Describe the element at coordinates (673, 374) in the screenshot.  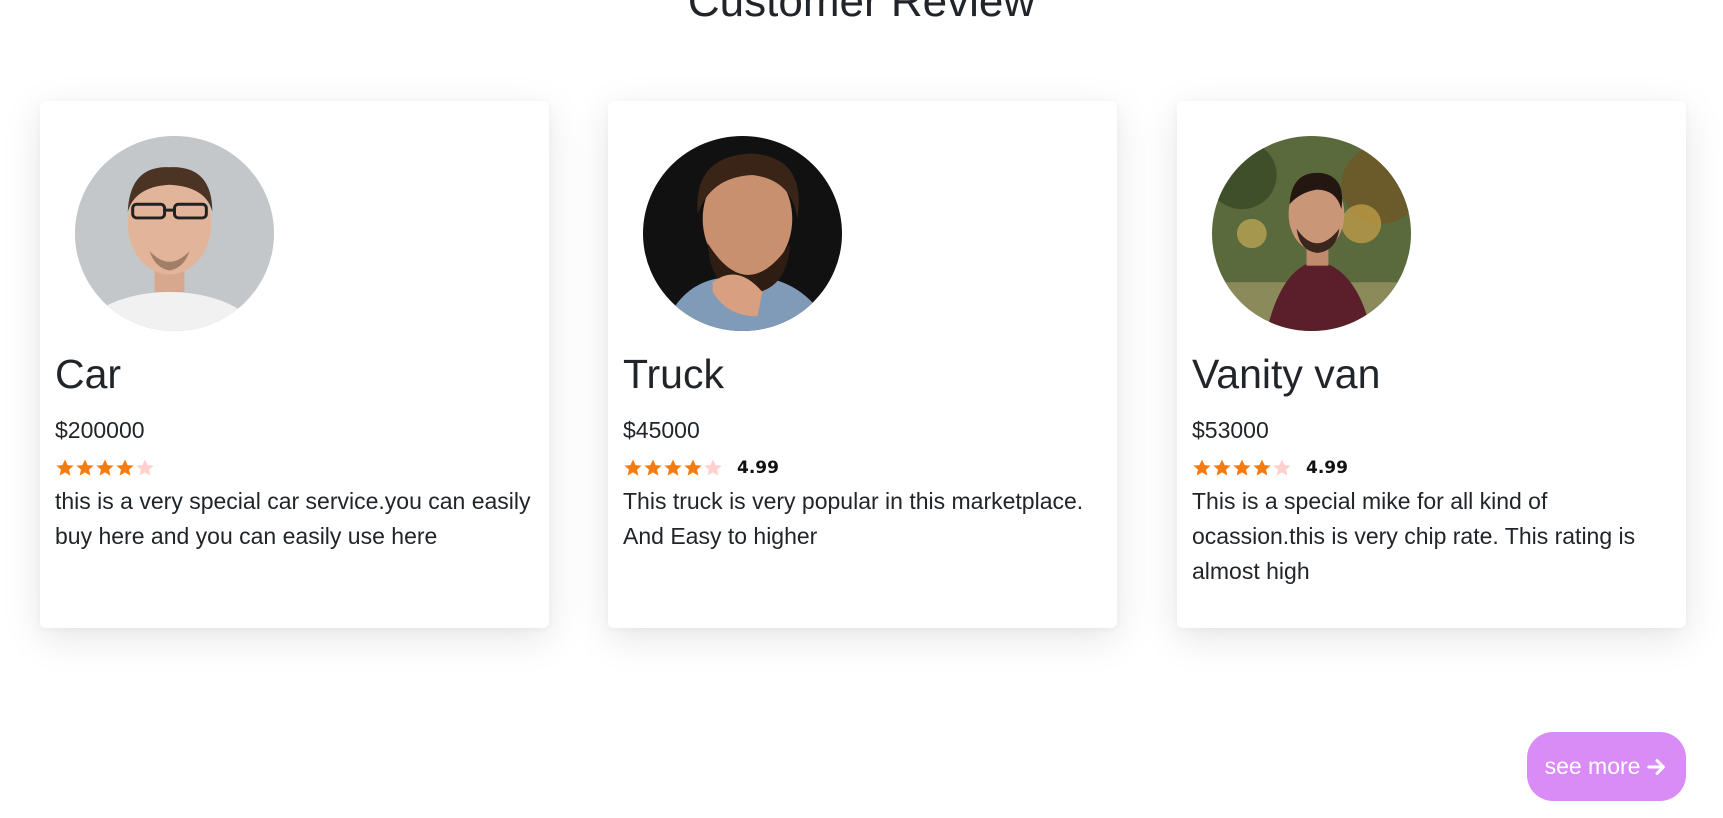
I see `card-title: Truck` at that location.